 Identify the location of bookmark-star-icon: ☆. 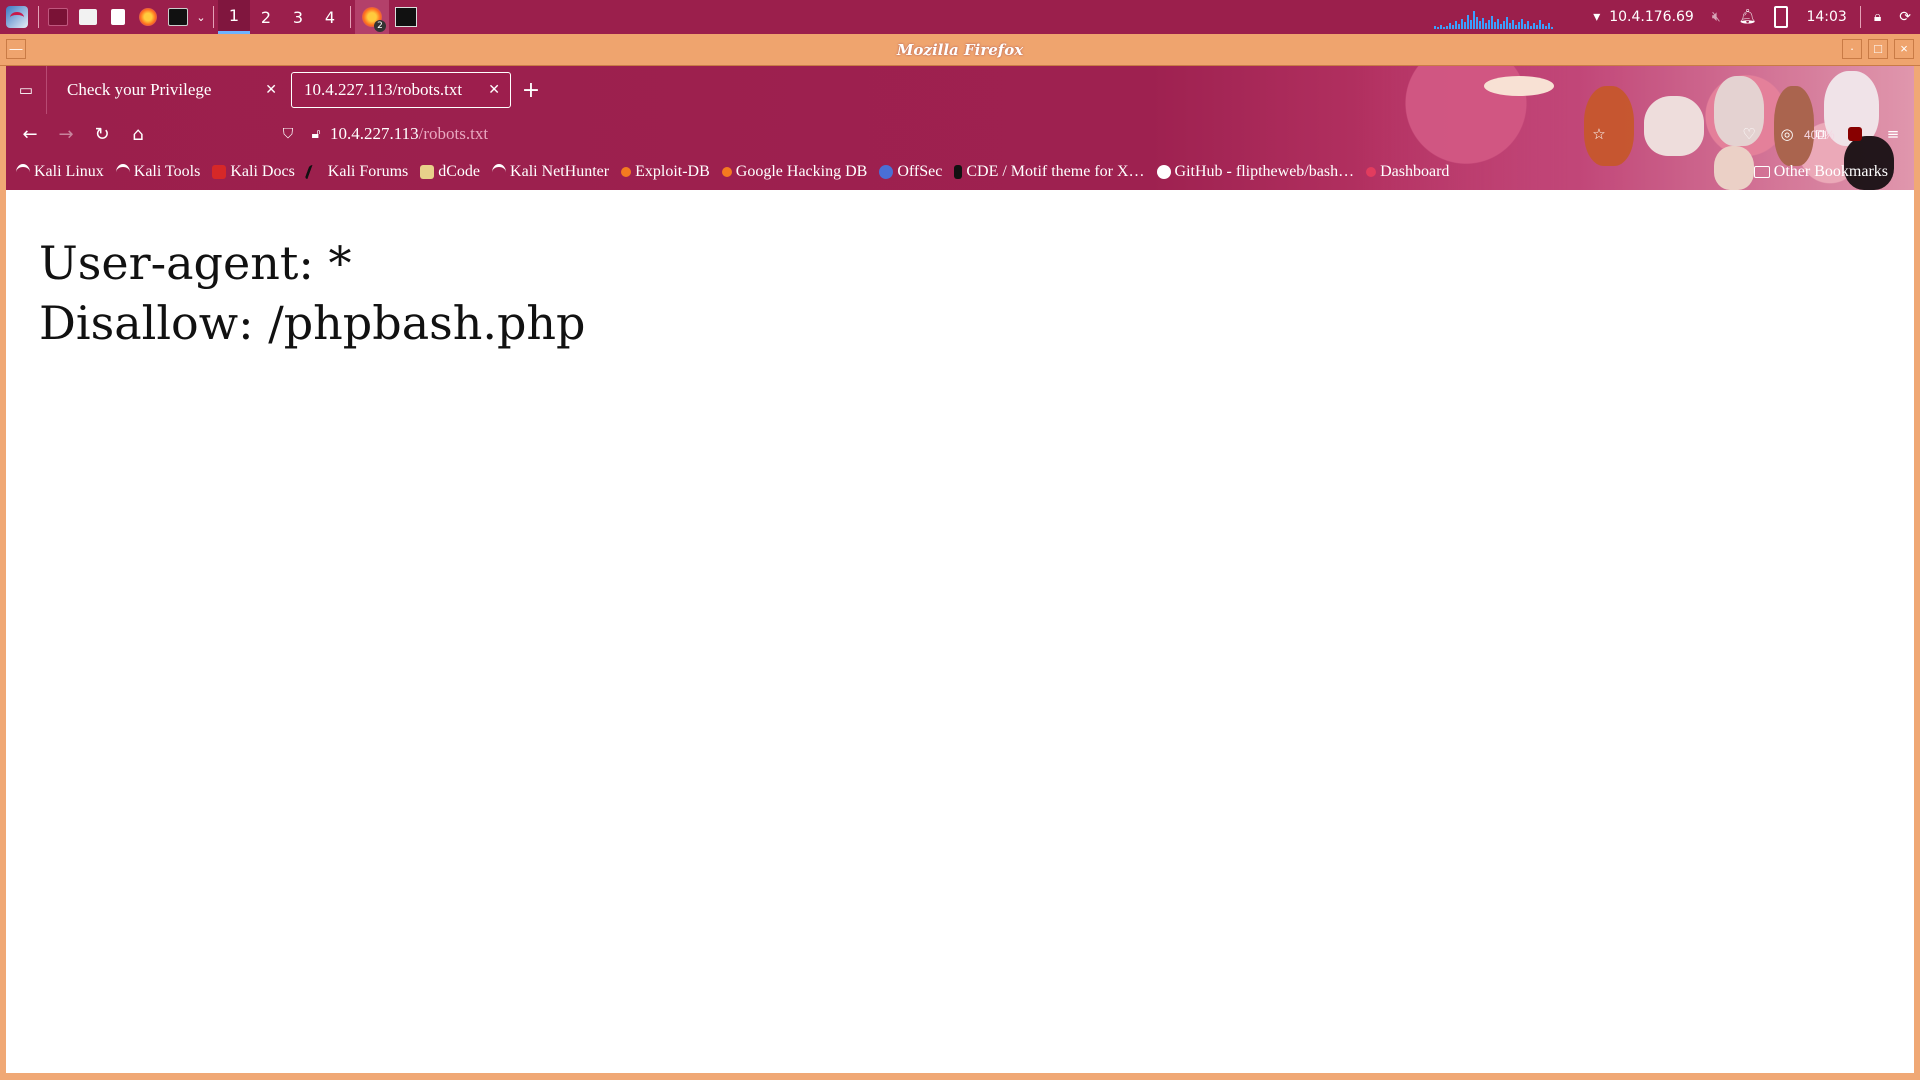
(1599, 134).